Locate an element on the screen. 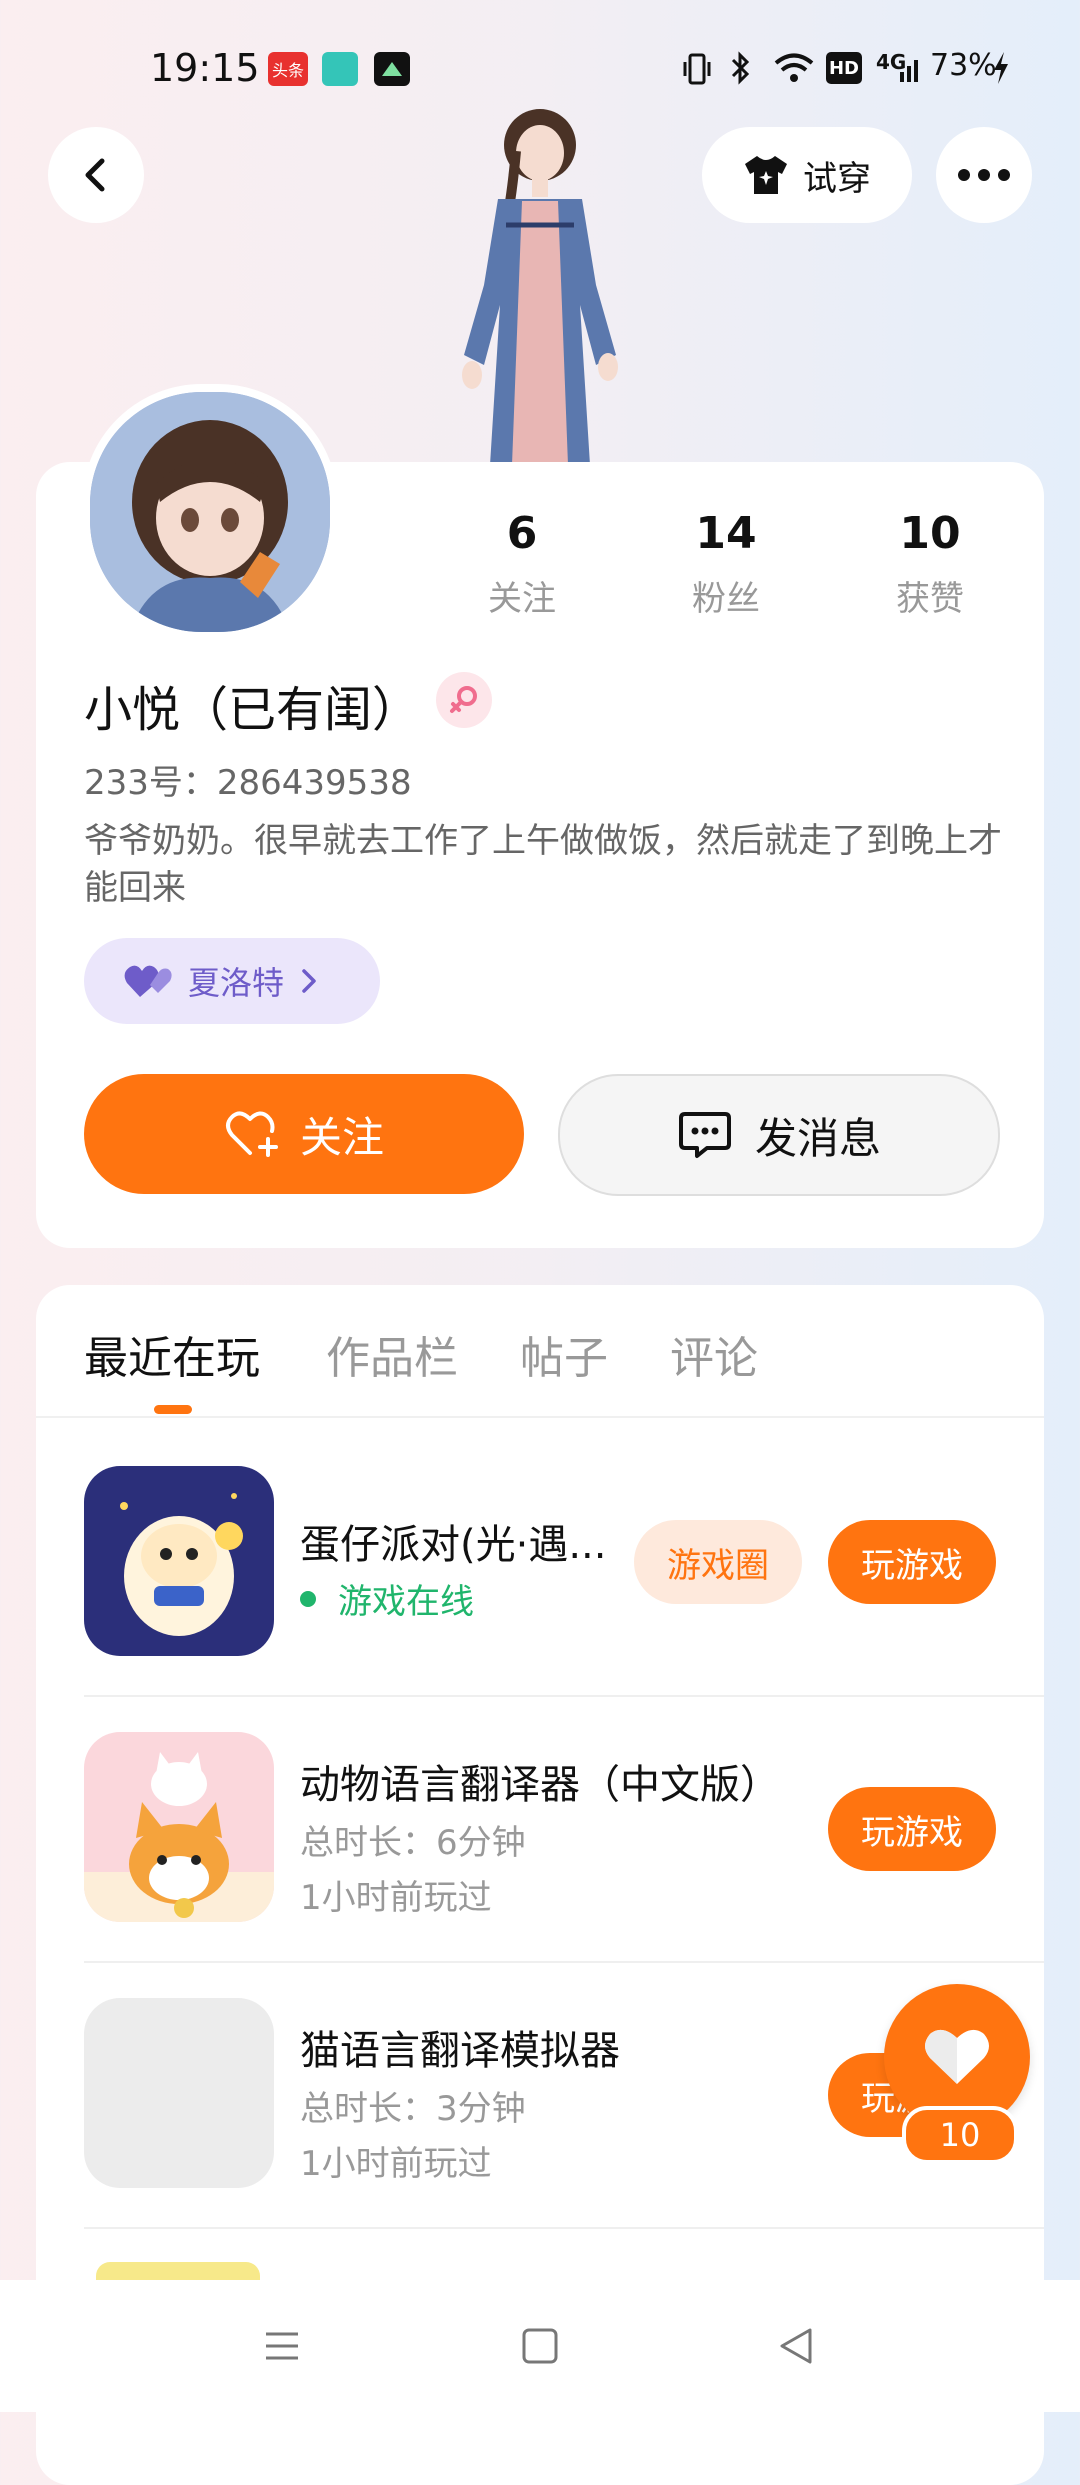 This screenshot has width=1080, height=2485. stat-likes-value: 10 is located at coordinates (930, 533).